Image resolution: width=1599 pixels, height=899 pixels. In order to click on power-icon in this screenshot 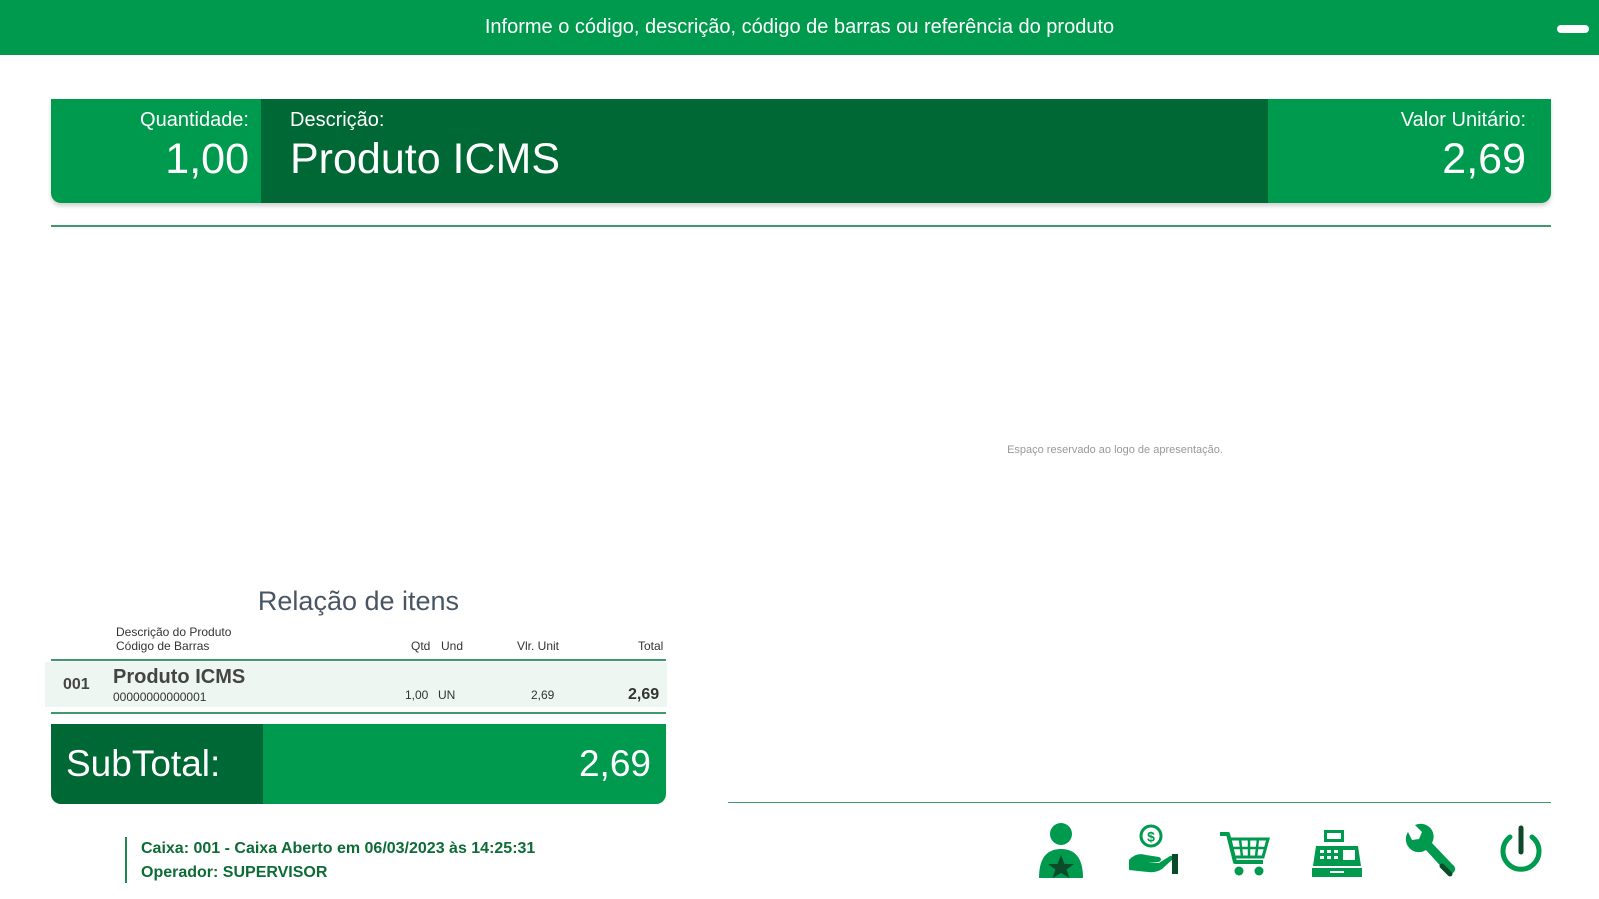, I will do `click(1521, 851)`.